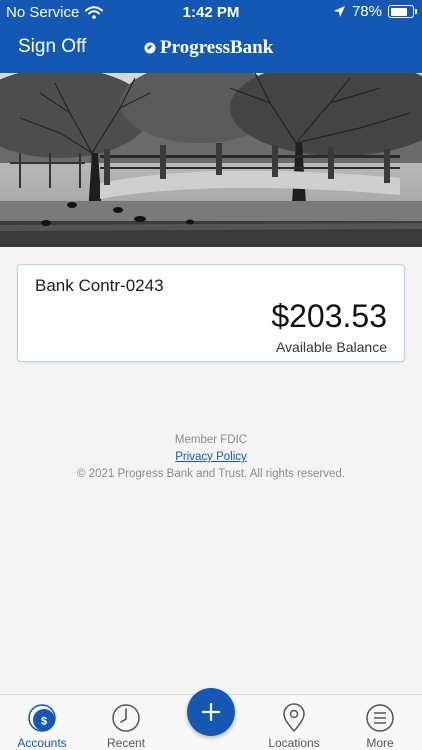  Describe the element at coordinates (366, 11) in the screenshot. I see `battery-percent: 78%` at that location.